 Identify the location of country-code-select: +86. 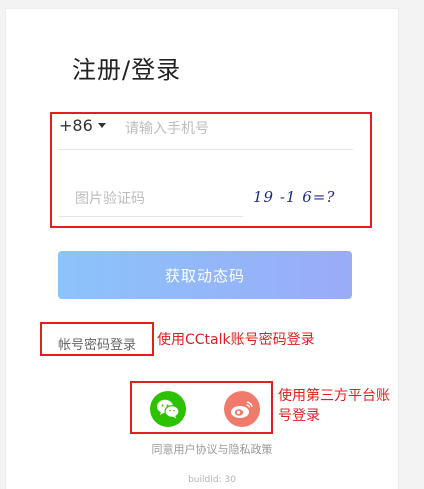
(82, 125).